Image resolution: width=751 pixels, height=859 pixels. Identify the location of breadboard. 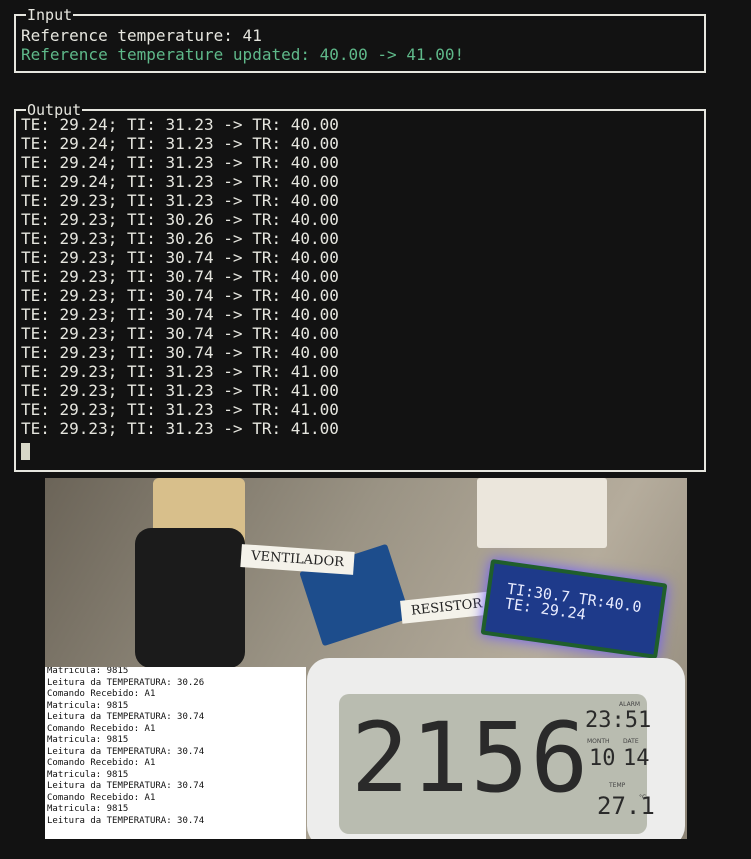
(542, 513).